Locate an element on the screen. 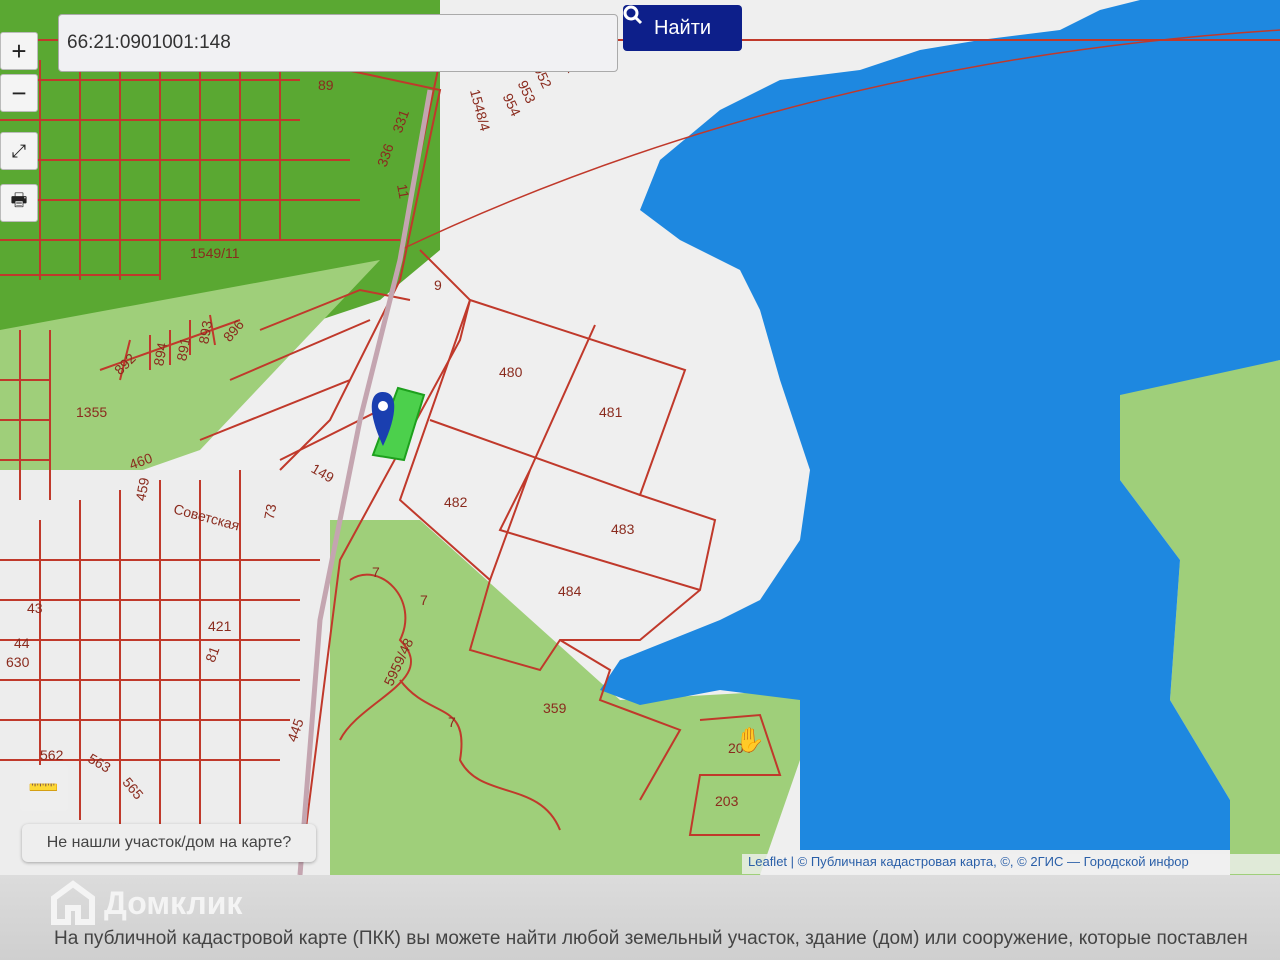 This screenshot has width=1280, height=960. leaflet-link: Leaflet is located at coordinates (767, 861).